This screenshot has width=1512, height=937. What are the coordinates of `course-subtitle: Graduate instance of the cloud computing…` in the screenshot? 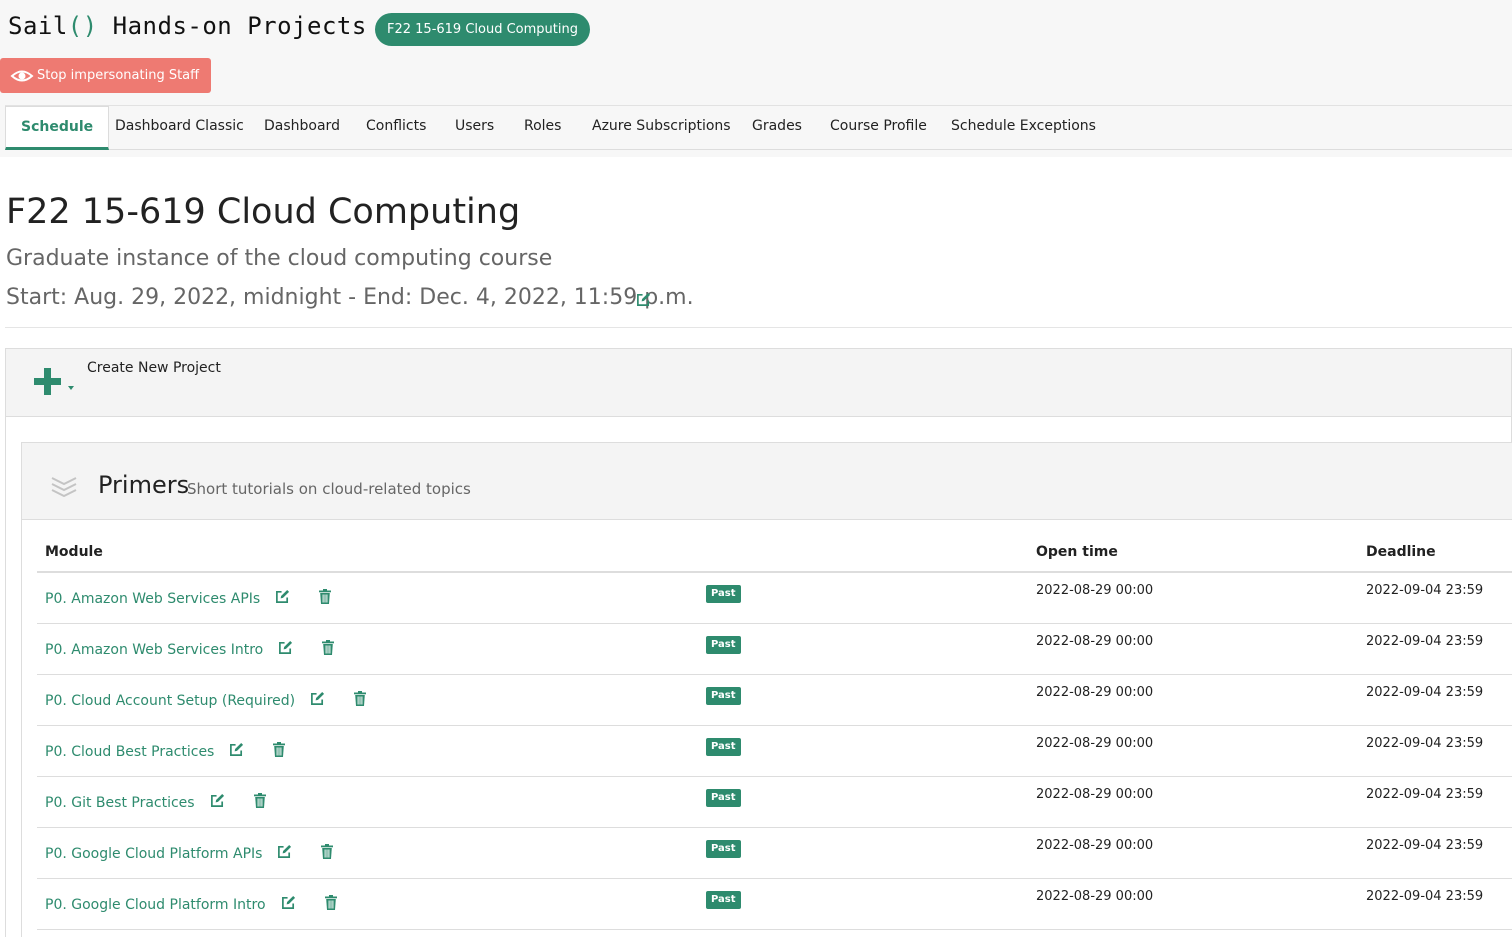 It's located at (279, 258).